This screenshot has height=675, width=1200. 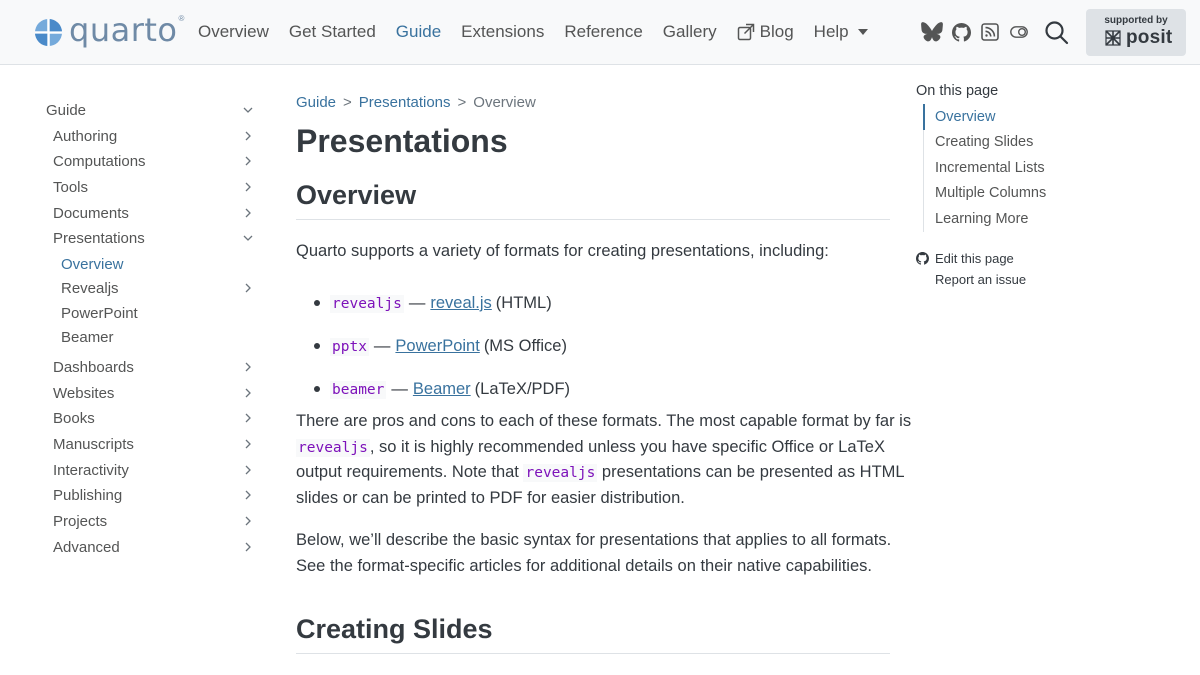 I want to click on breadcrumb-presentations: Presentations, so click(x=405, y=102).